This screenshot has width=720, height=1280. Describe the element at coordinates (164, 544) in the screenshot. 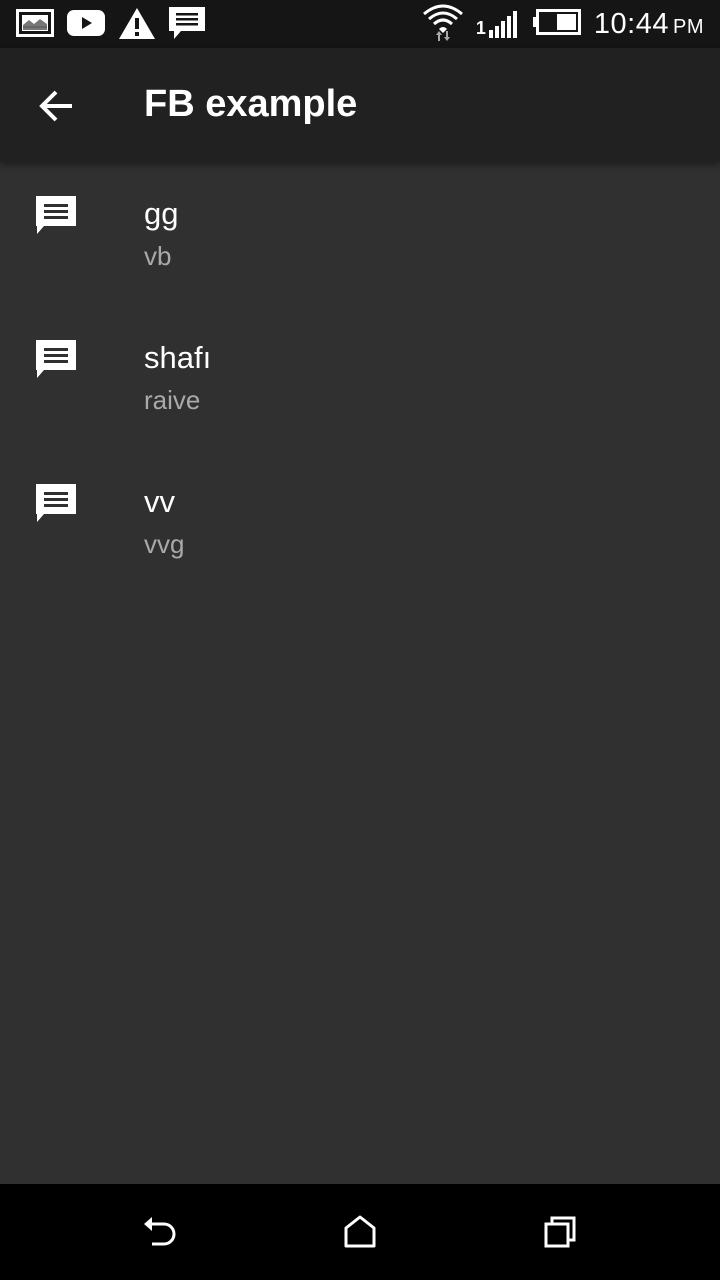

I see `list-item-subtitle: vvg` at that location.